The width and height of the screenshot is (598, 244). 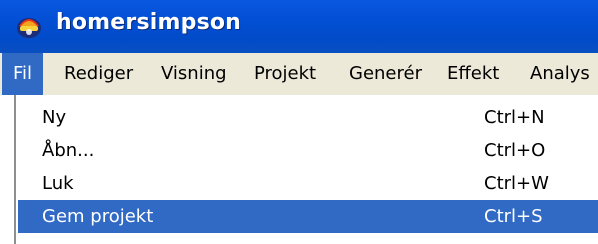 I want to click on menu-generer: Generér, so click(x=385, y=74).